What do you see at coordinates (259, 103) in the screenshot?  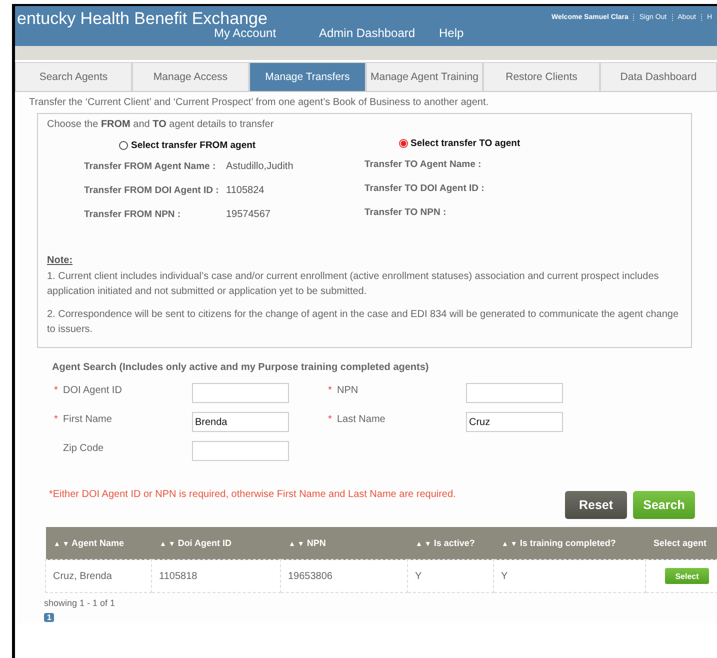 I see `intro-text: Transfer the ‘Current Client’ and ‘Current Prospect’ from one agent’s Book of Business to another agent.` at bounding box center [259, 103].